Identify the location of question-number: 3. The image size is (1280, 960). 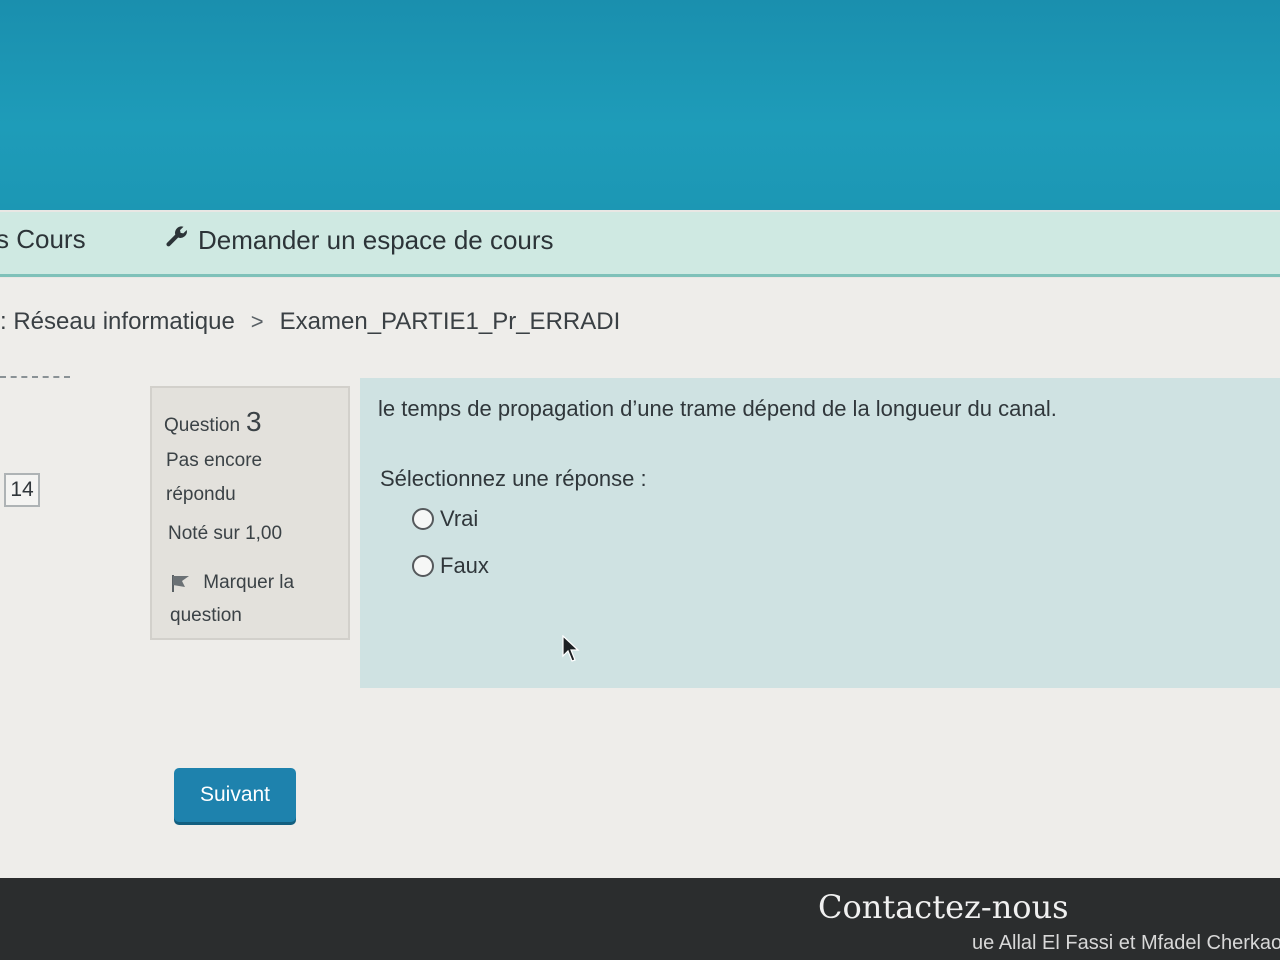
(254, 421).